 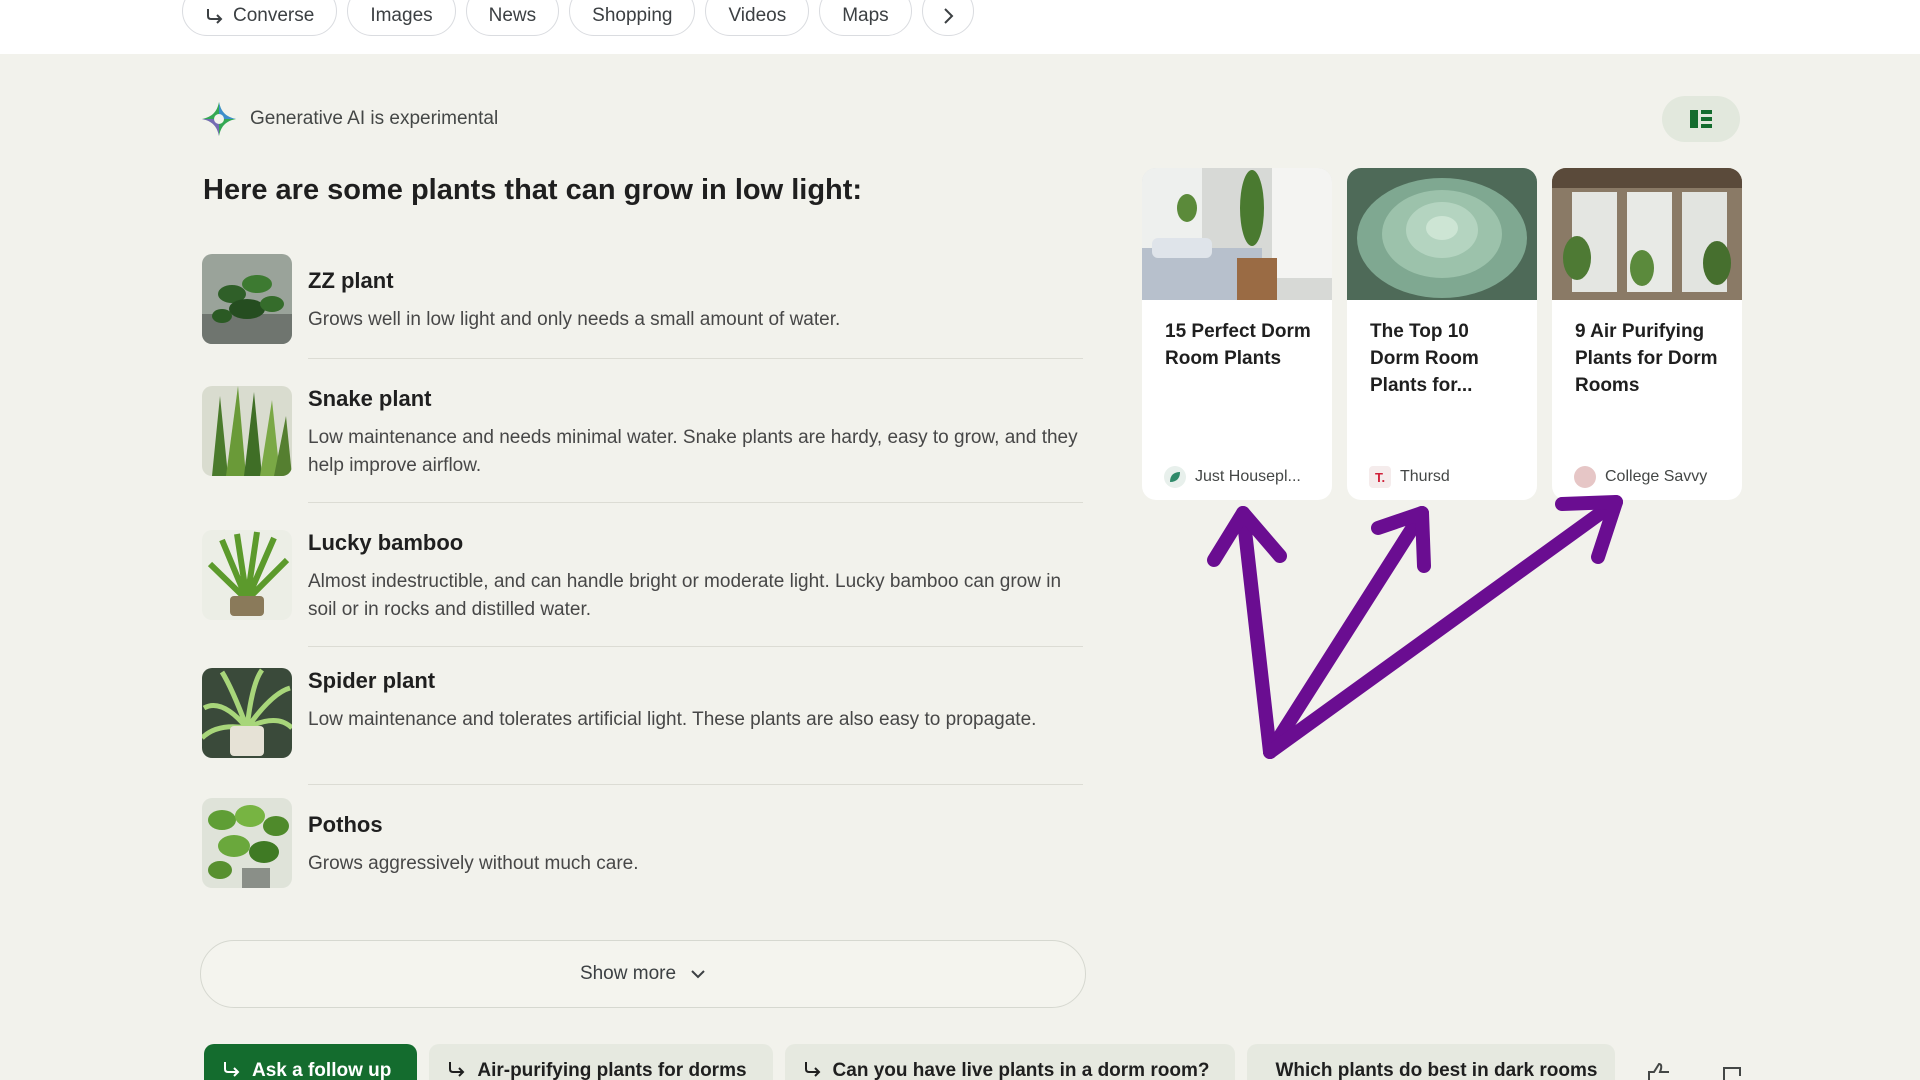 I want to click on layout-toggle-button, so click(x=1701, y=119).